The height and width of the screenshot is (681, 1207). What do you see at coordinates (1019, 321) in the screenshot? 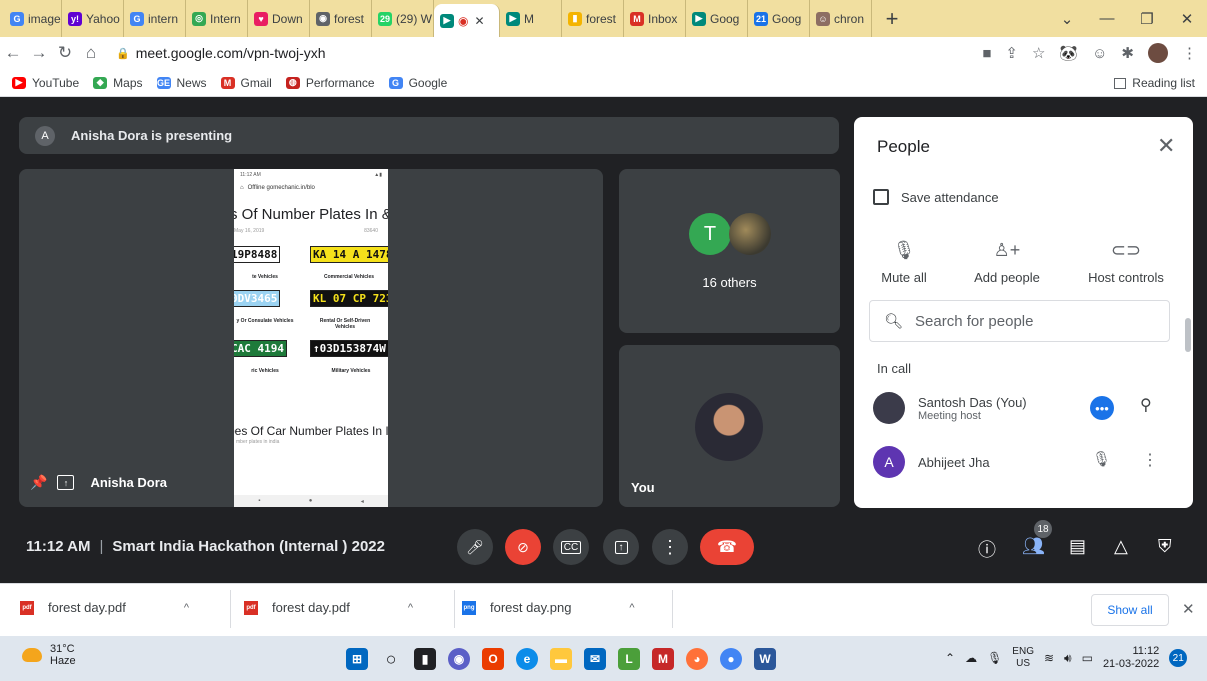
I see `search-people-input: 🔍︎ Search for people` at bounding box center [1019, 321].